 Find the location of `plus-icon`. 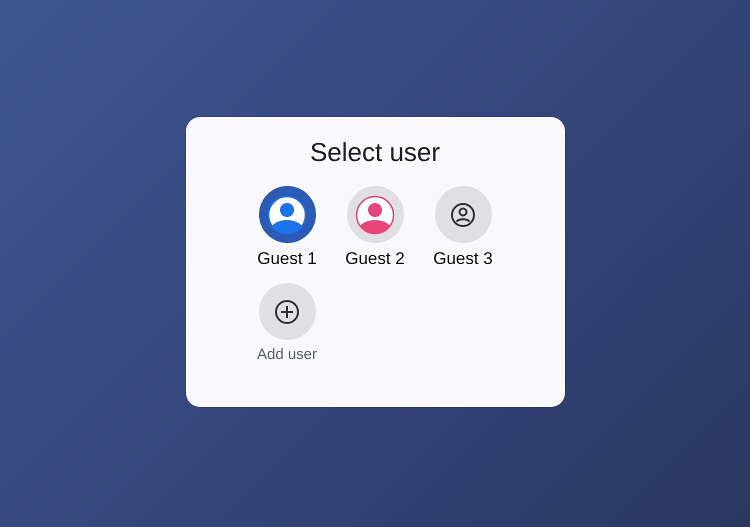

plus-icon is located at coordinates (287, 311).